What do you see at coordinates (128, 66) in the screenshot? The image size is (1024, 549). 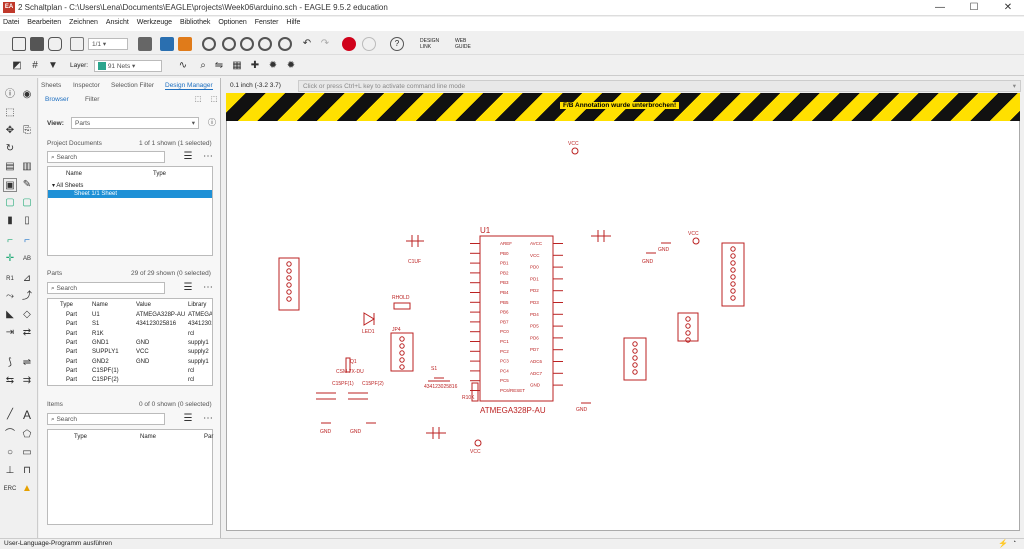 I see `layer-select: 91 Nets ▾` at bounding box center [128, 66].